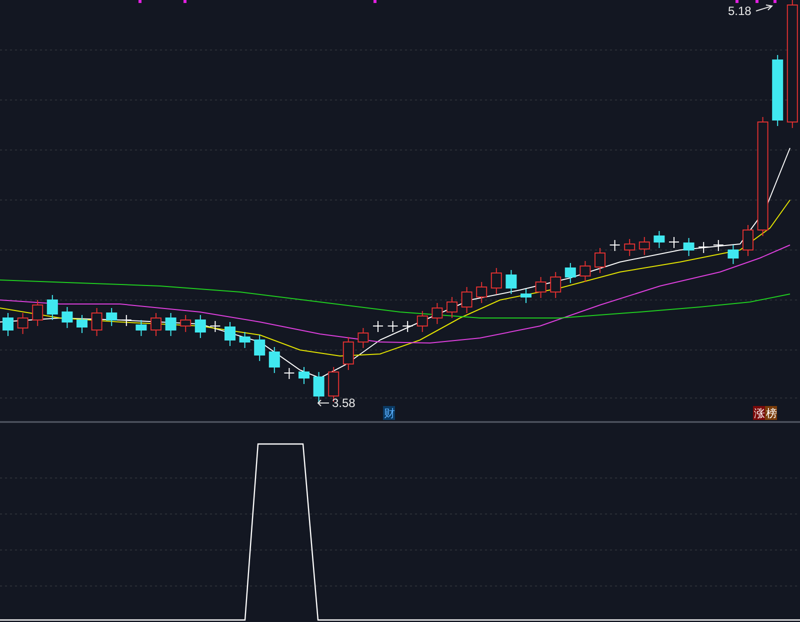 The width and height of the screenshot is (800, 622). Describe the element at coordinates (389, 413) in the screenshot. I see `news-badge: 财` at that location.